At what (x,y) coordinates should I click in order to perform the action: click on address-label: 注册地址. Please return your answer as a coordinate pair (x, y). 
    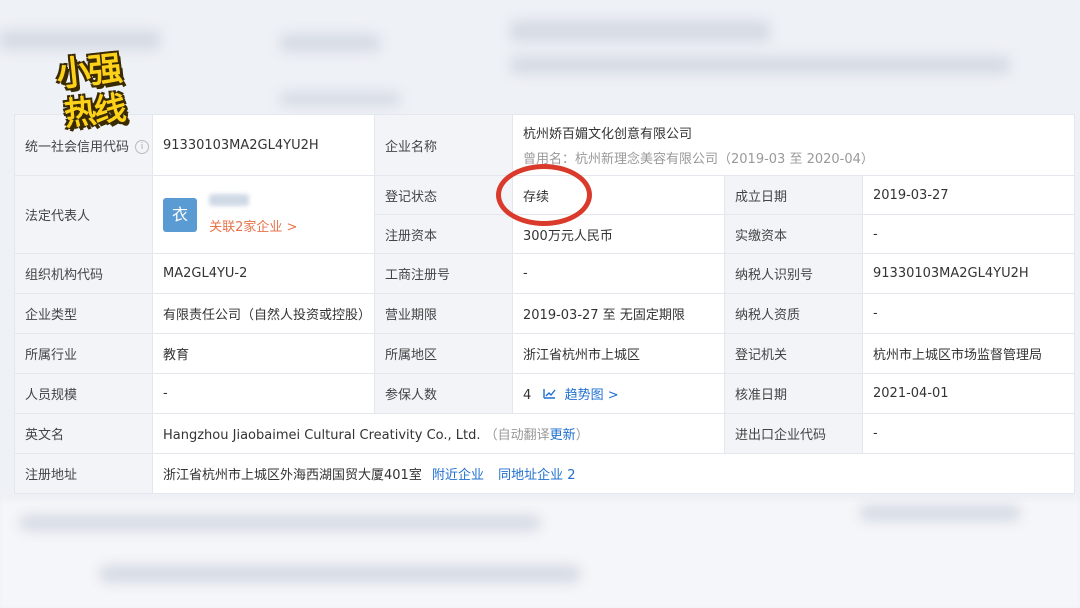
    Looking at the image, I should click on (83, 473).